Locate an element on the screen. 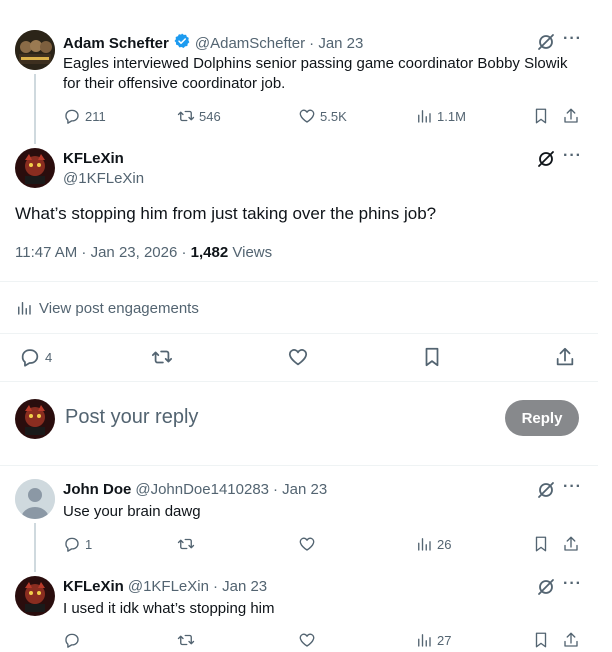 The height and width of the screenshot is (652, 612). reply2-text: I used it idk what’s stopping him is located at coordinates (169, 608).